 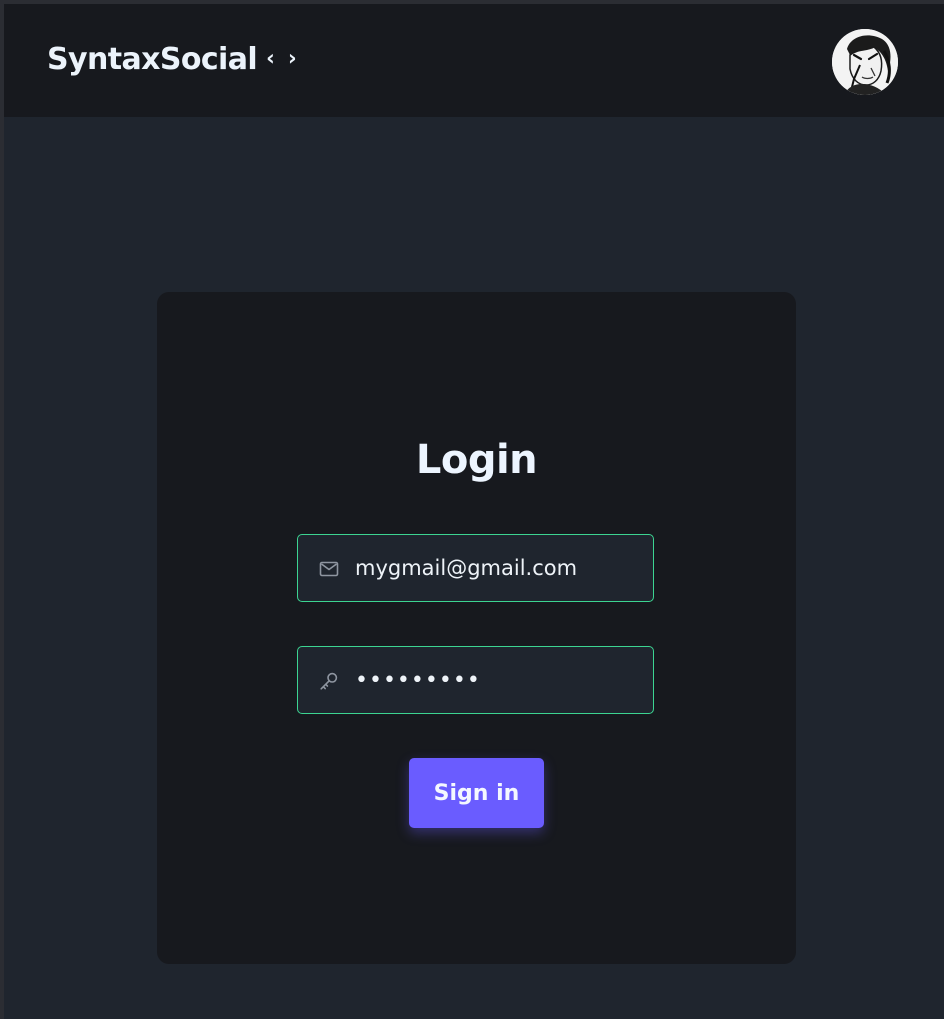 I want to click on email-field, so click(x=475, y=568).